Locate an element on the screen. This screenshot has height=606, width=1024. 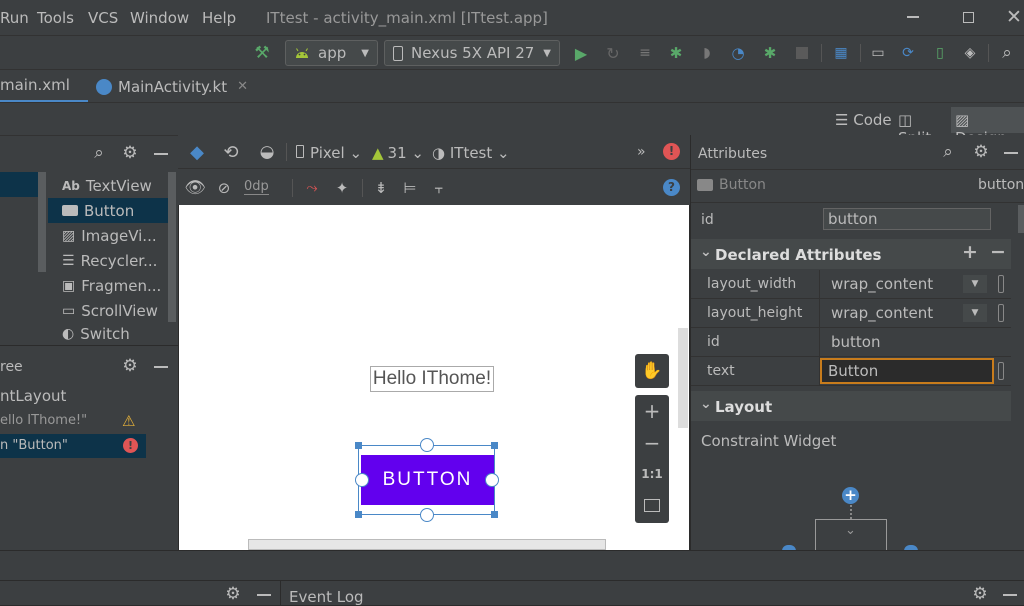
sync-gradle-icon: ⟳ is located at coordinates (908, 53).